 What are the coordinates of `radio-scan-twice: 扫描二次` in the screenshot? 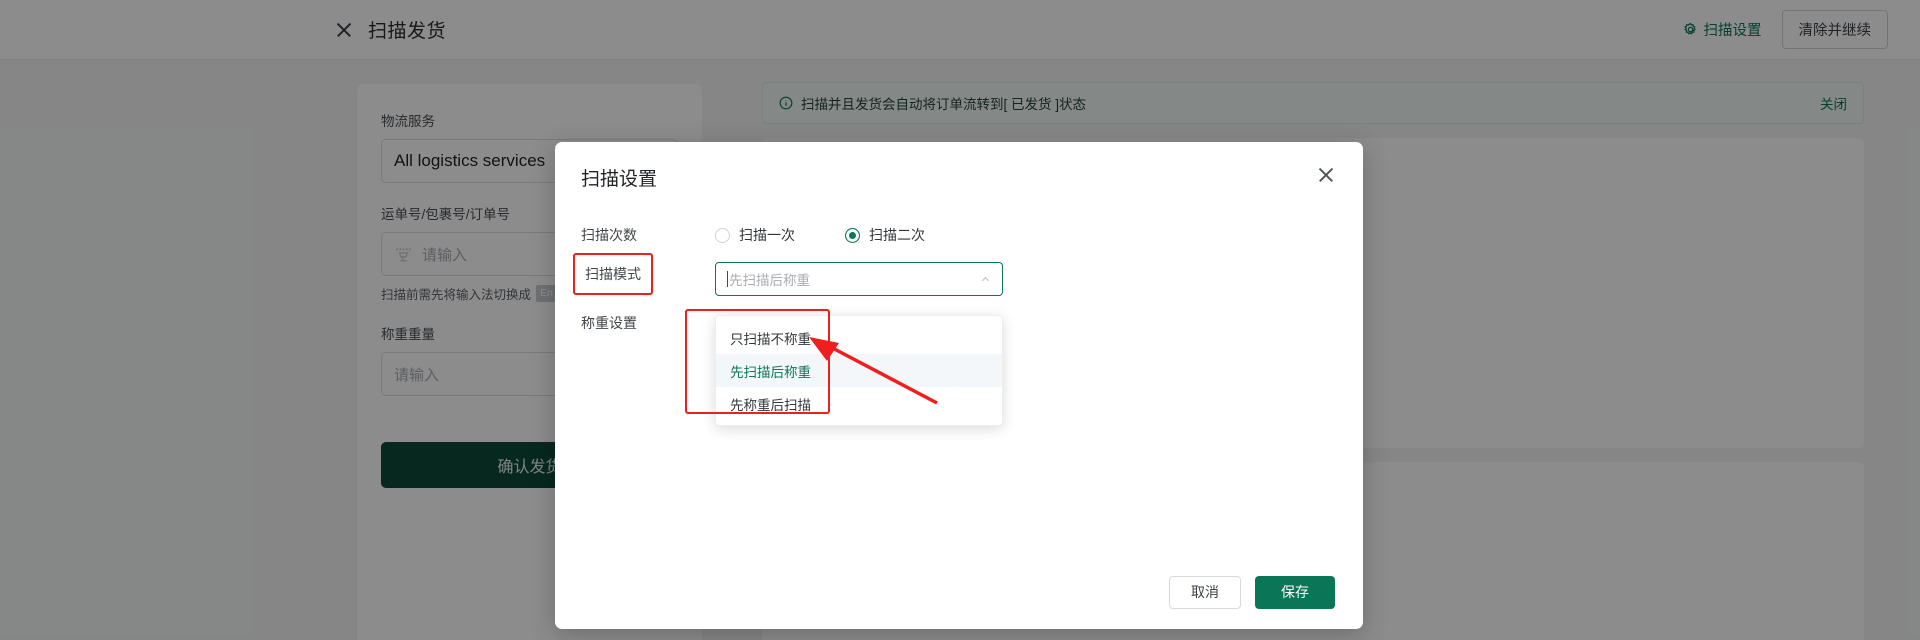 It's located at (885, 235).